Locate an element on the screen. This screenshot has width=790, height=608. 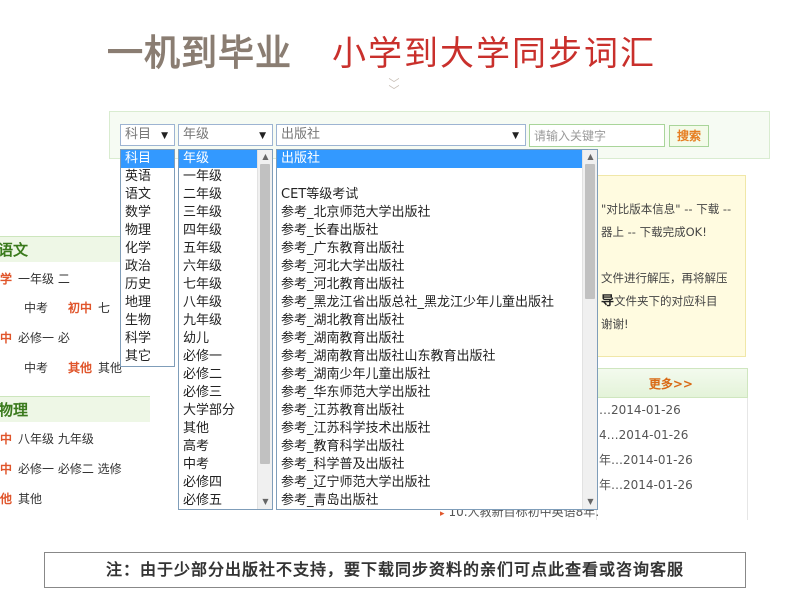
list-item: …2014-01-26 is located at coordinates (672, 410).